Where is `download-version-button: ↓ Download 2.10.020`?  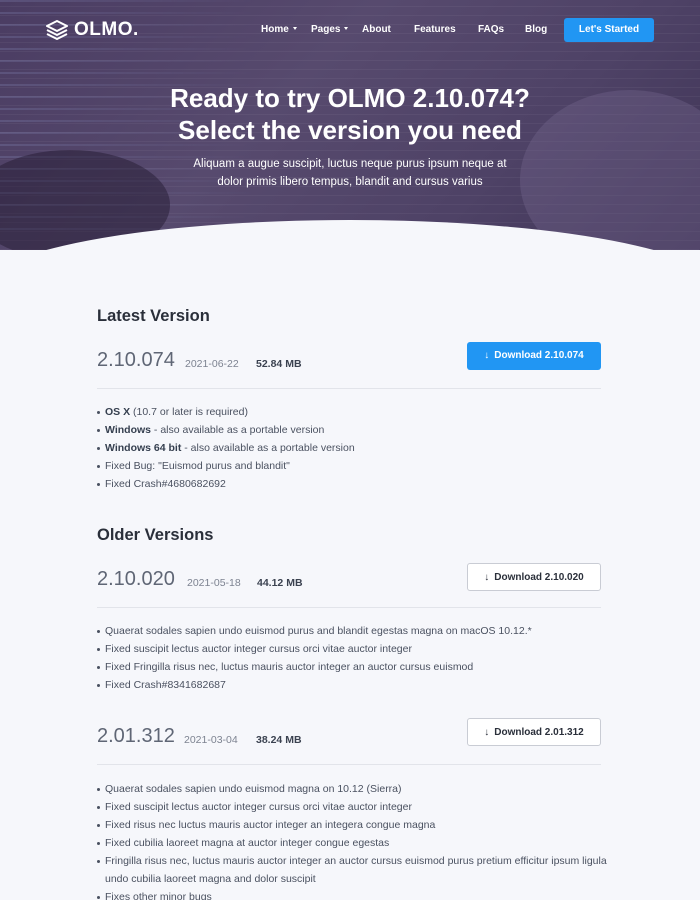 download-version-button: ↓ Download 2.10.020 is located at coordinates (534, 577).